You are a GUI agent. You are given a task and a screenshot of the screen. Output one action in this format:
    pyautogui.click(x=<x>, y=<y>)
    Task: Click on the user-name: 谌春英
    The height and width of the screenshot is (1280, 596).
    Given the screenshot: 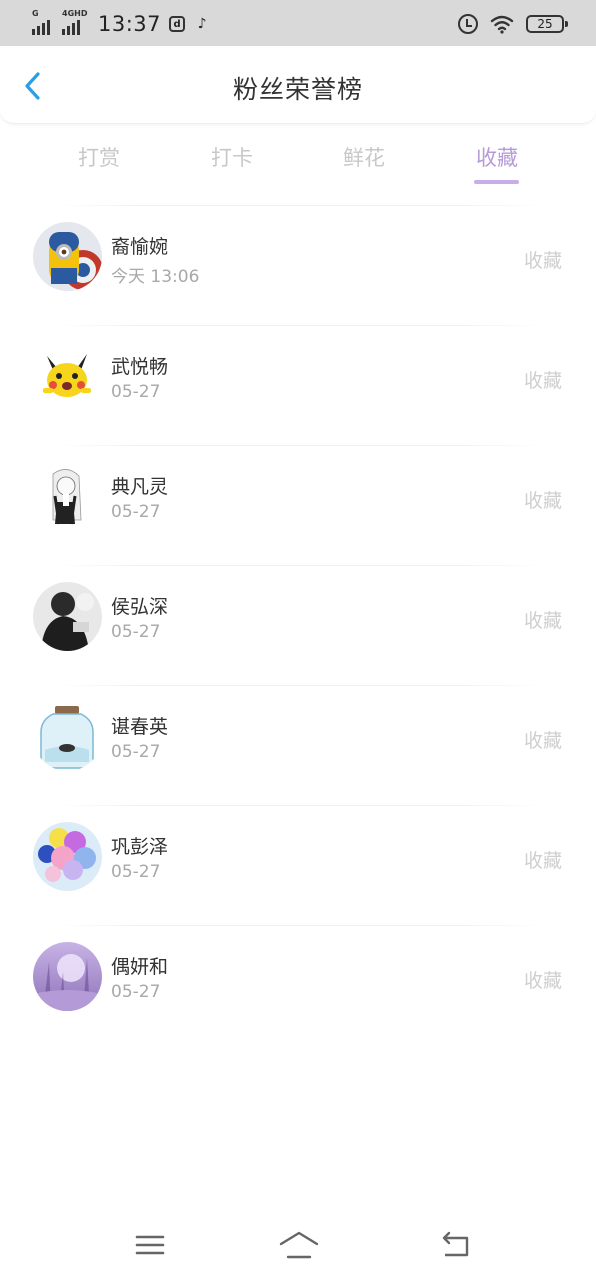 What is the action you would take?
    pyautogui.click(x=140, y=727)
    